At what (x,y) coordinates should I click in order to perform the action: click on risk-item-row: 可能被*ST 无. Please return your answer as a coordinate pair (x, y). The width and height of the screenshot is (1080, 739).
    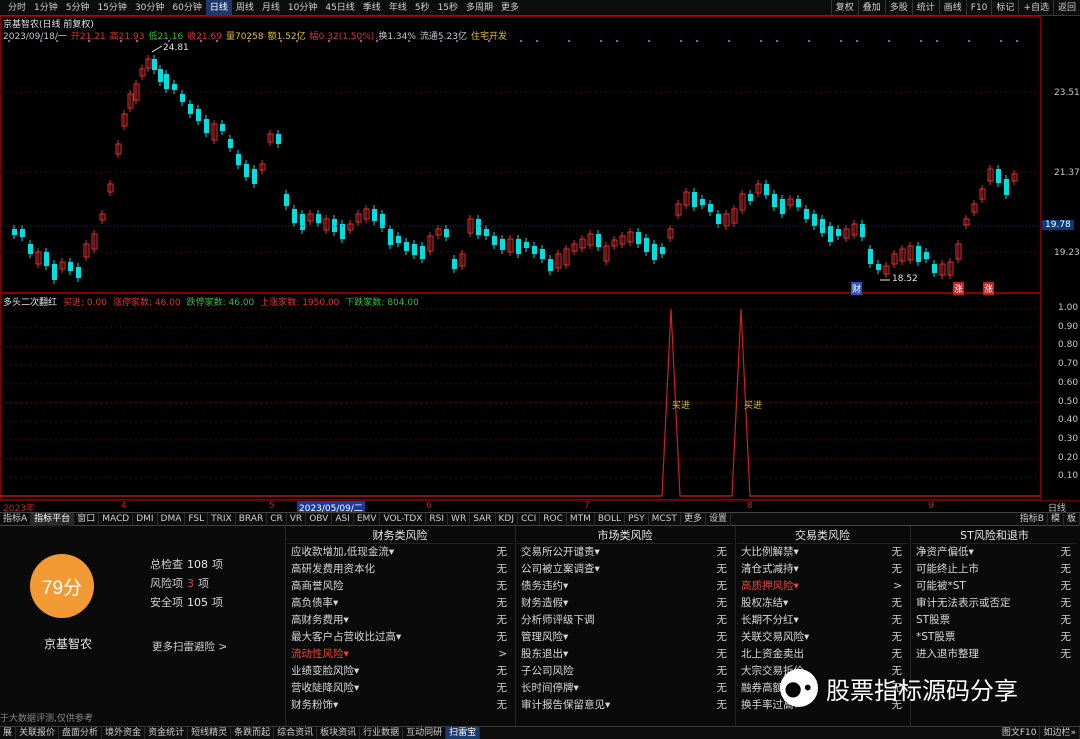
    Looking at the image, I should click on (994, 586).